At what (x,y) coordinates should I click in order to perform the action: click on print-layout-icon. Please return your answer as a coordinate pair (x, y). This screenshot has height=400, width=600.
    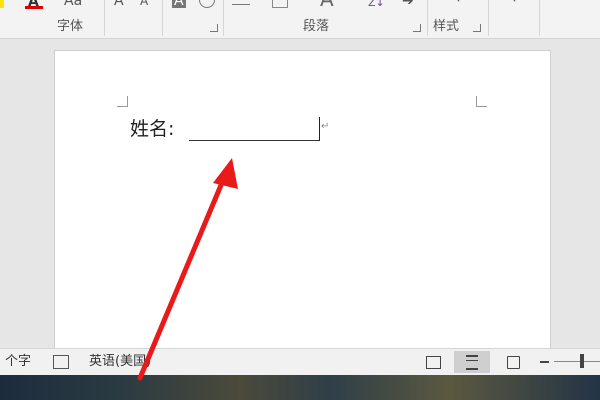
    Looking at the image, I should click on (472, 362).